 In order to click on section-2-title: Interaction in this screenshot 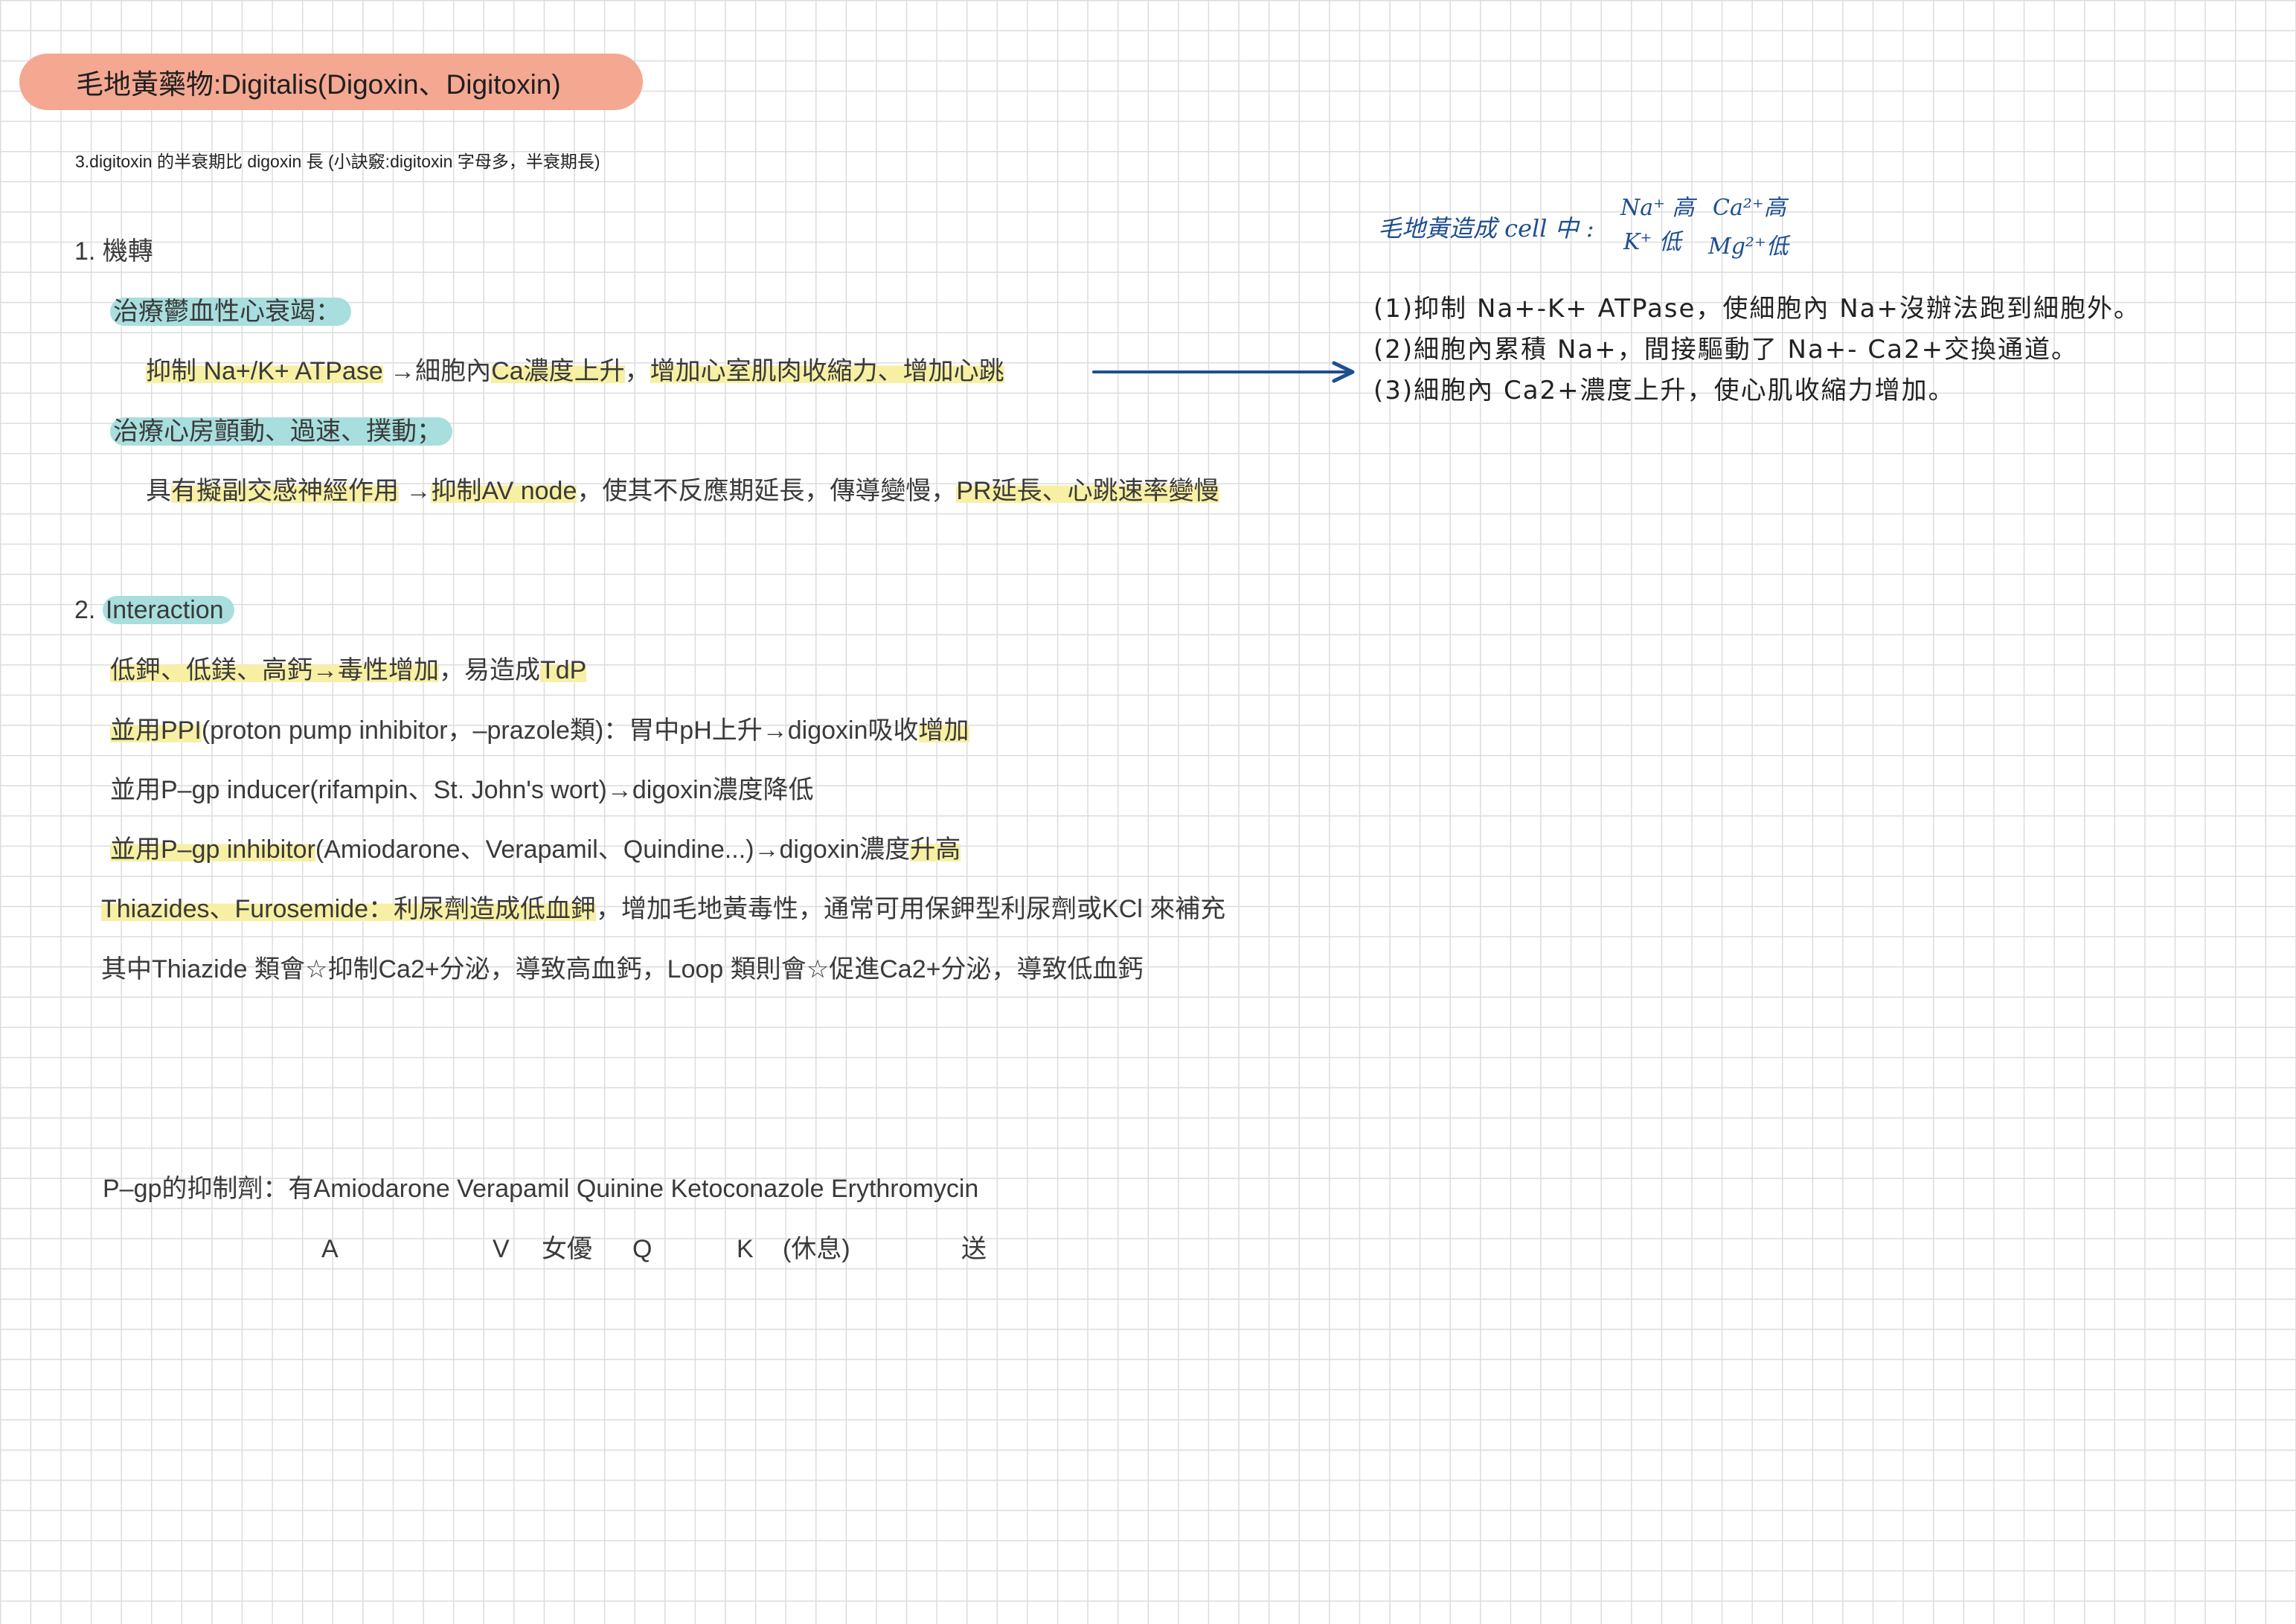, I will do `click(168, 610)`.